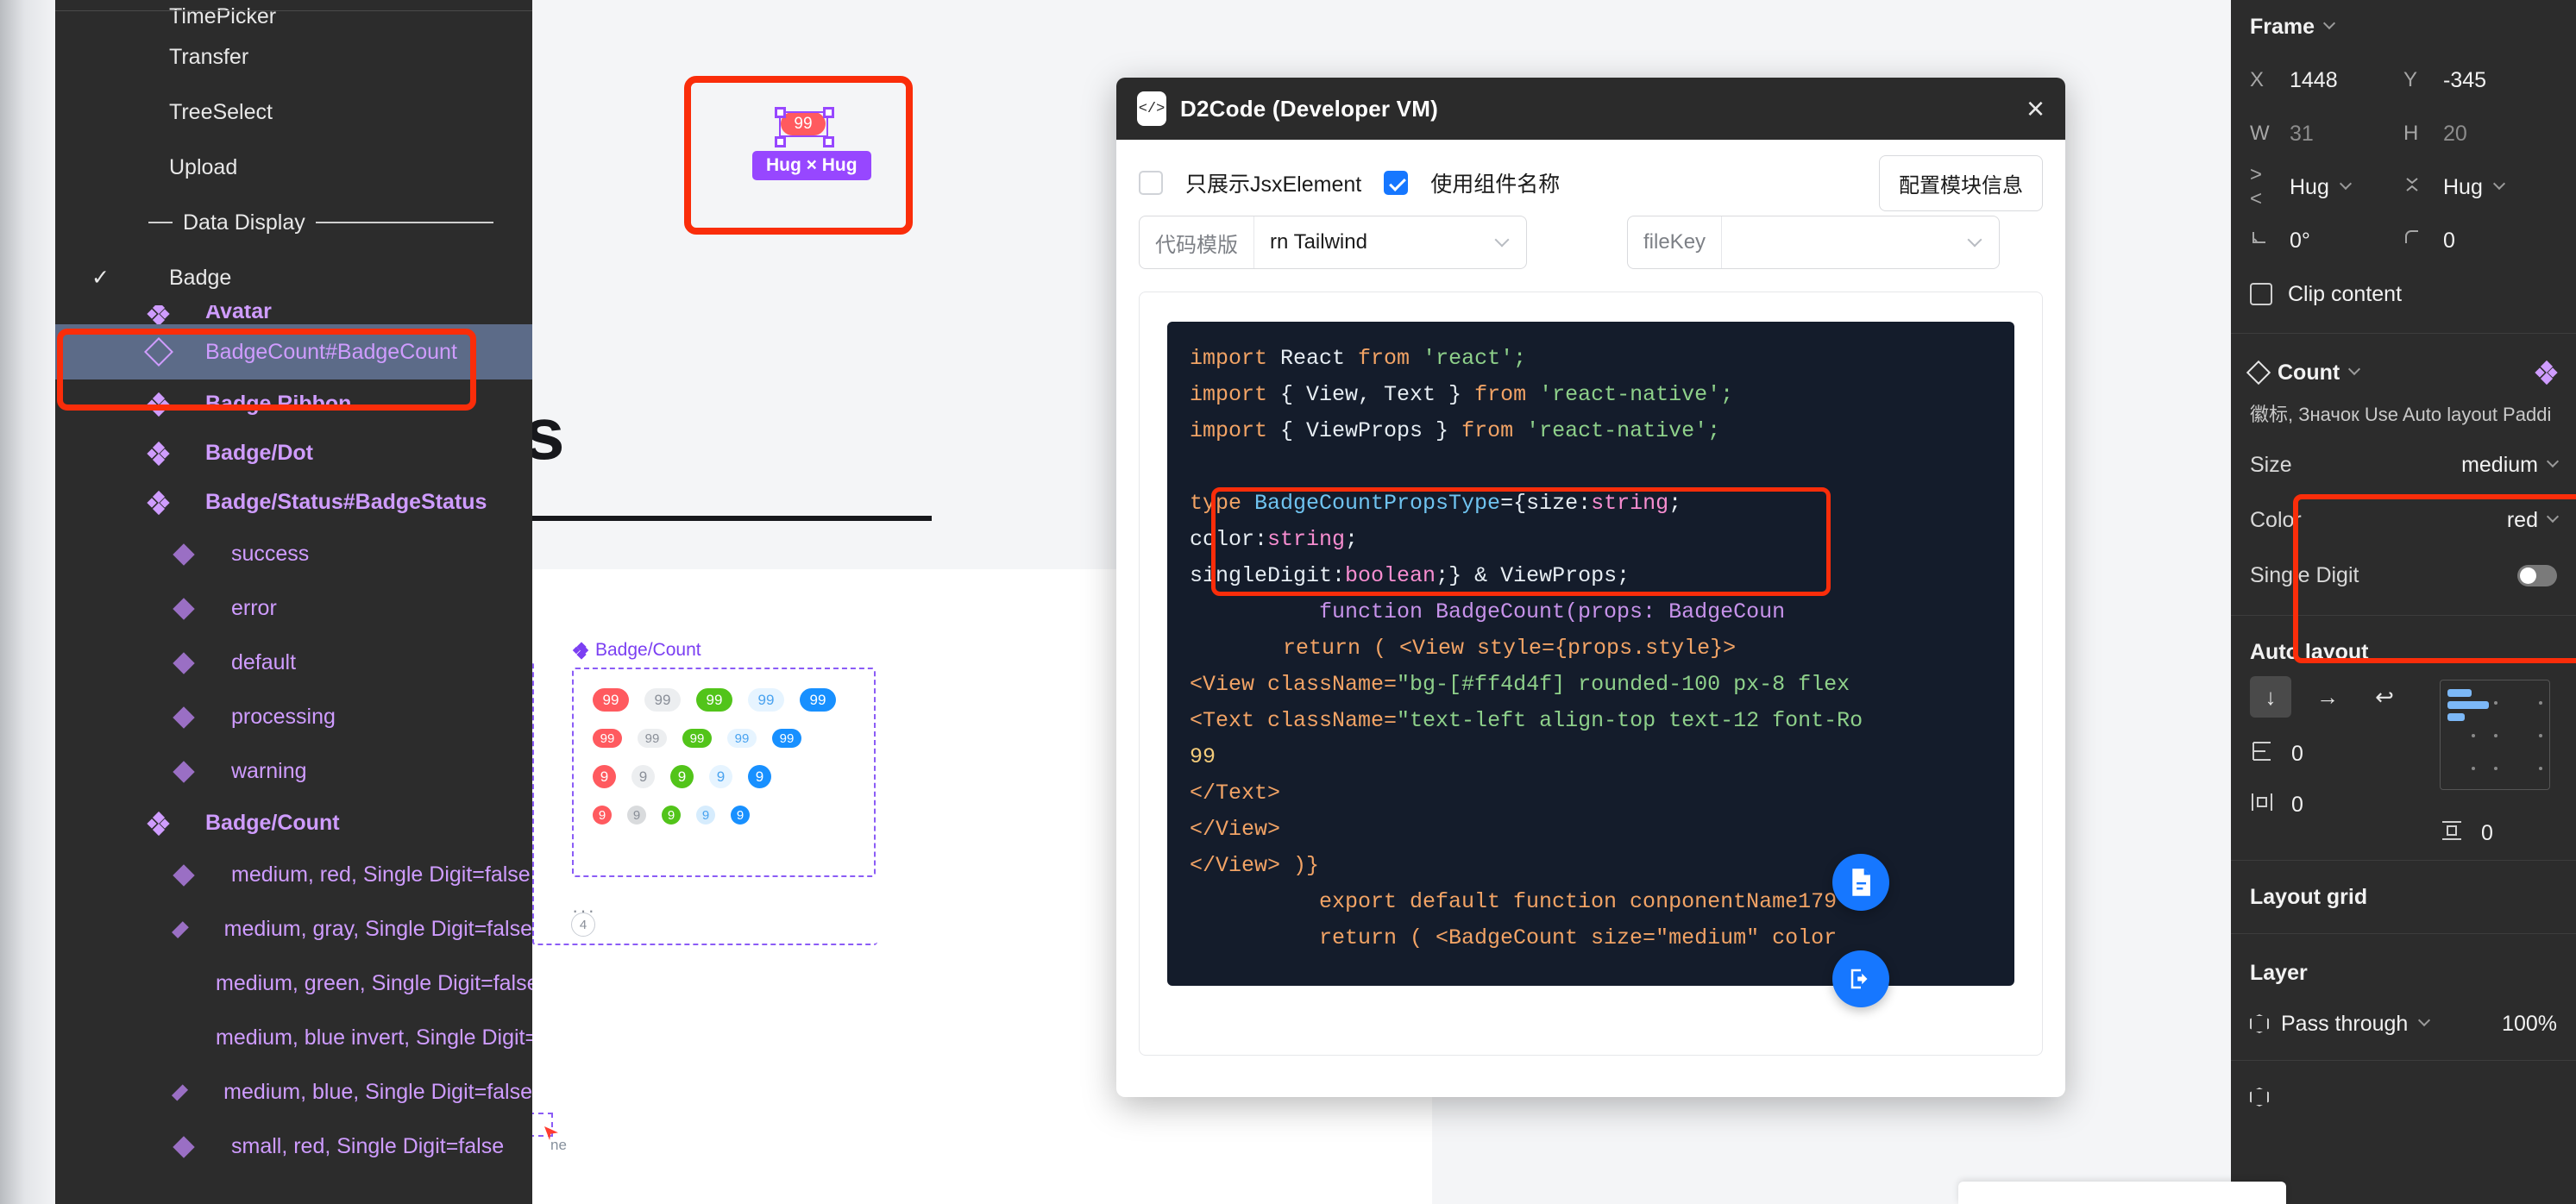 This screenshot has height=1204, width=2576. I want to click on sidebar-instance-badgecount: BadgeCount#BadgeCount, so click(293, 351).